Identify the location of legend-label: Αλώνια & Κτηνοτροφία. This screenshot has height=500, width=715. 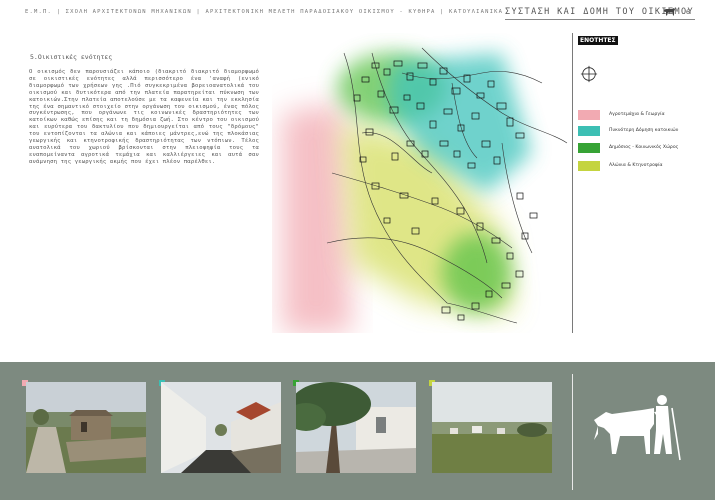
(636, 165).